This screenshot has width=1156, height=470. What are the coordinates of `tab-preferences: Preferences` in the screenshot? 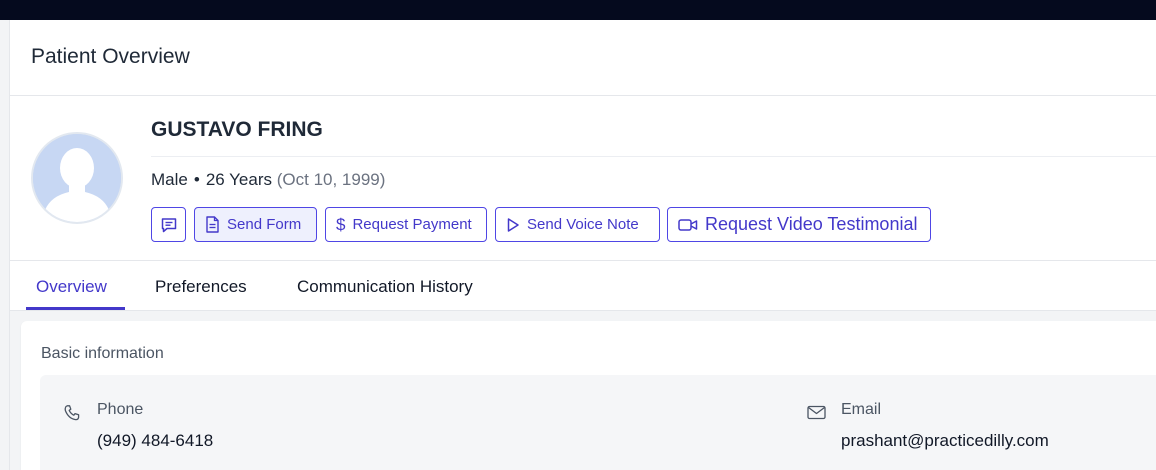 It's located at (201, 287).